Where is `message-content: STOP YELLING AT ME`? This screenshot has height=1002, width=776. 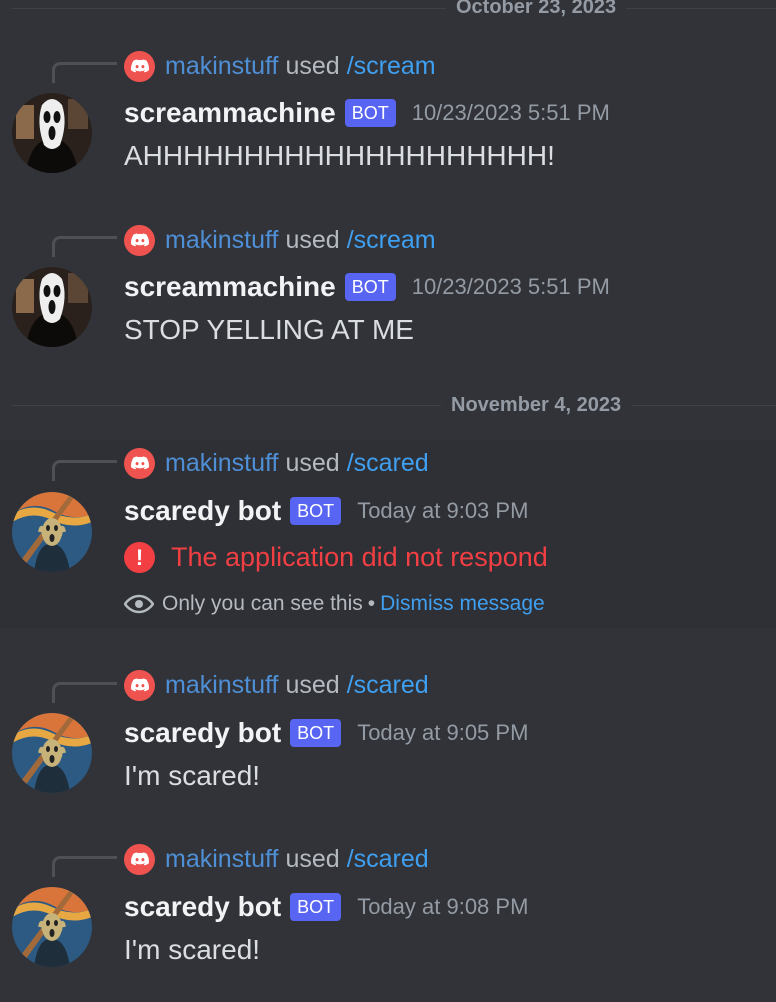
message-content: STOP YELLING AT ME is located at coordinates (269, 329).